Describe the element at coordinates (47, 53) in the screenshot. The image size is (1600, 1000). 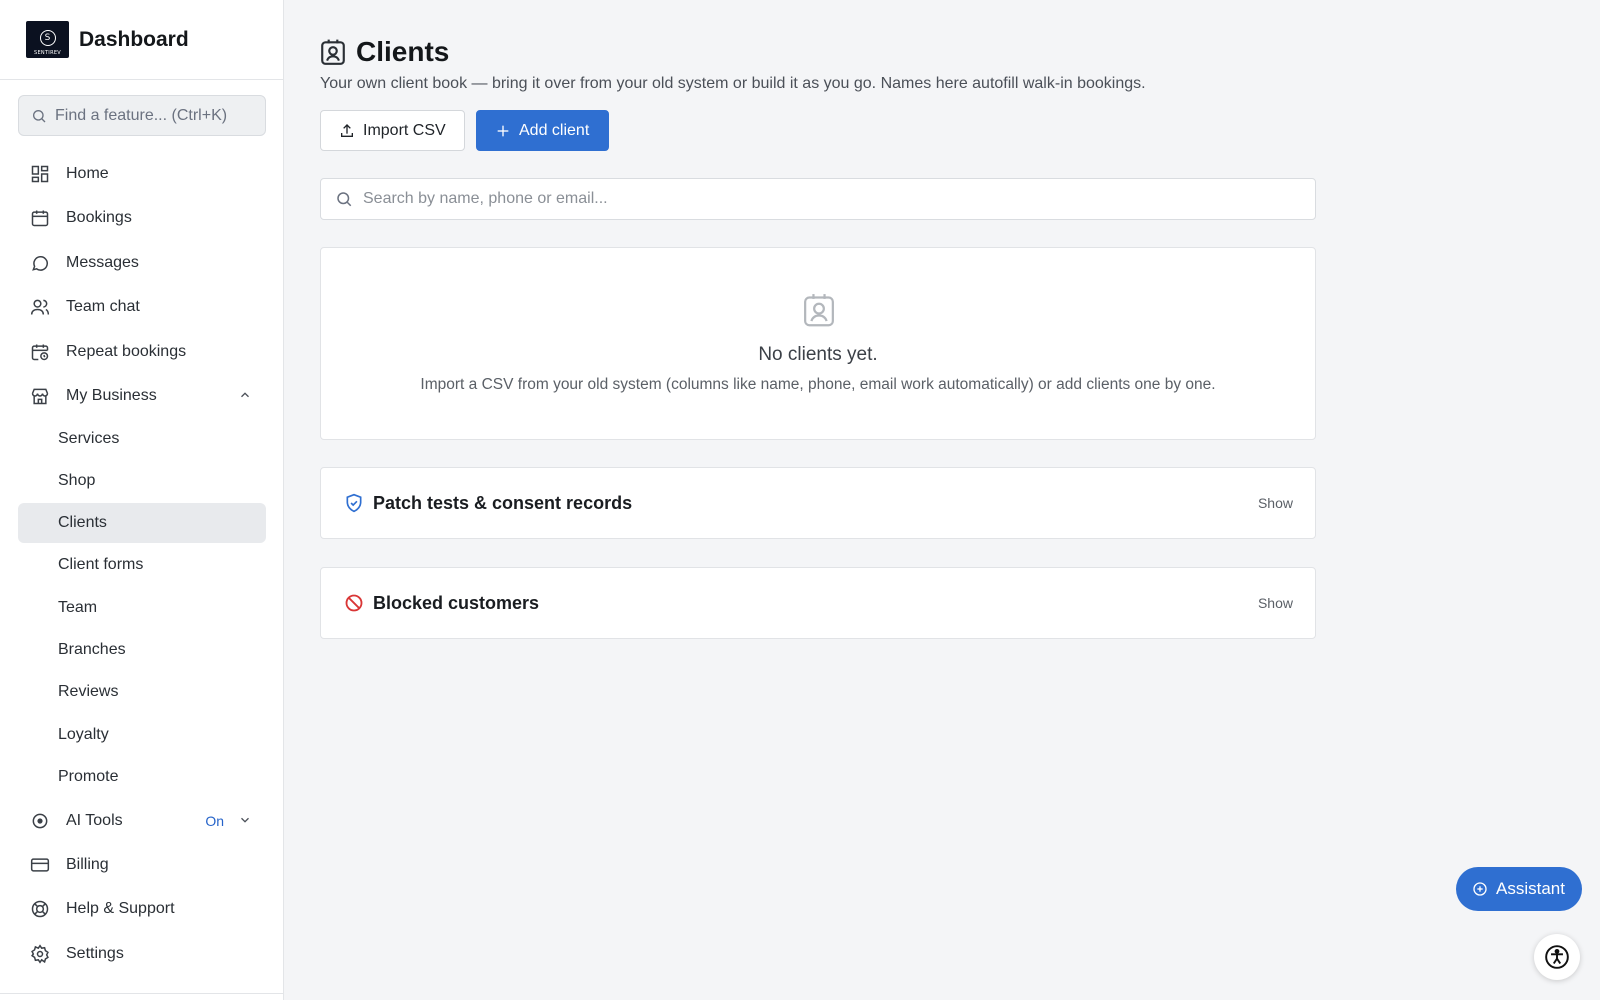
I see `logo-word: SENTIREV` at that location.